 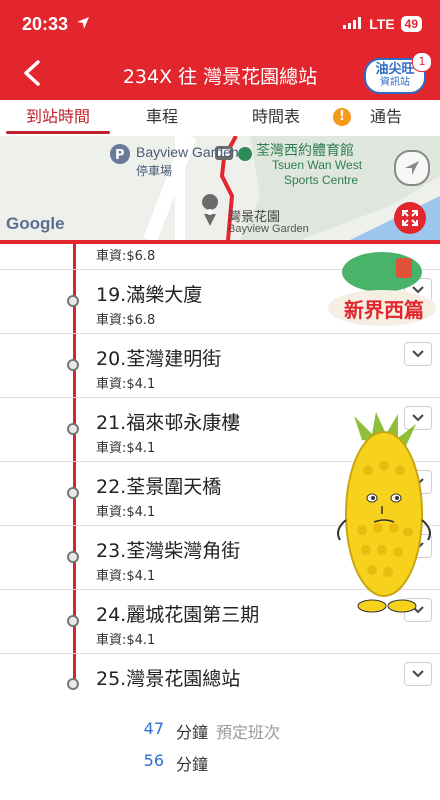 I want to click on map-label-sports-en2: Sports Centre, so click(x=321, y=180).